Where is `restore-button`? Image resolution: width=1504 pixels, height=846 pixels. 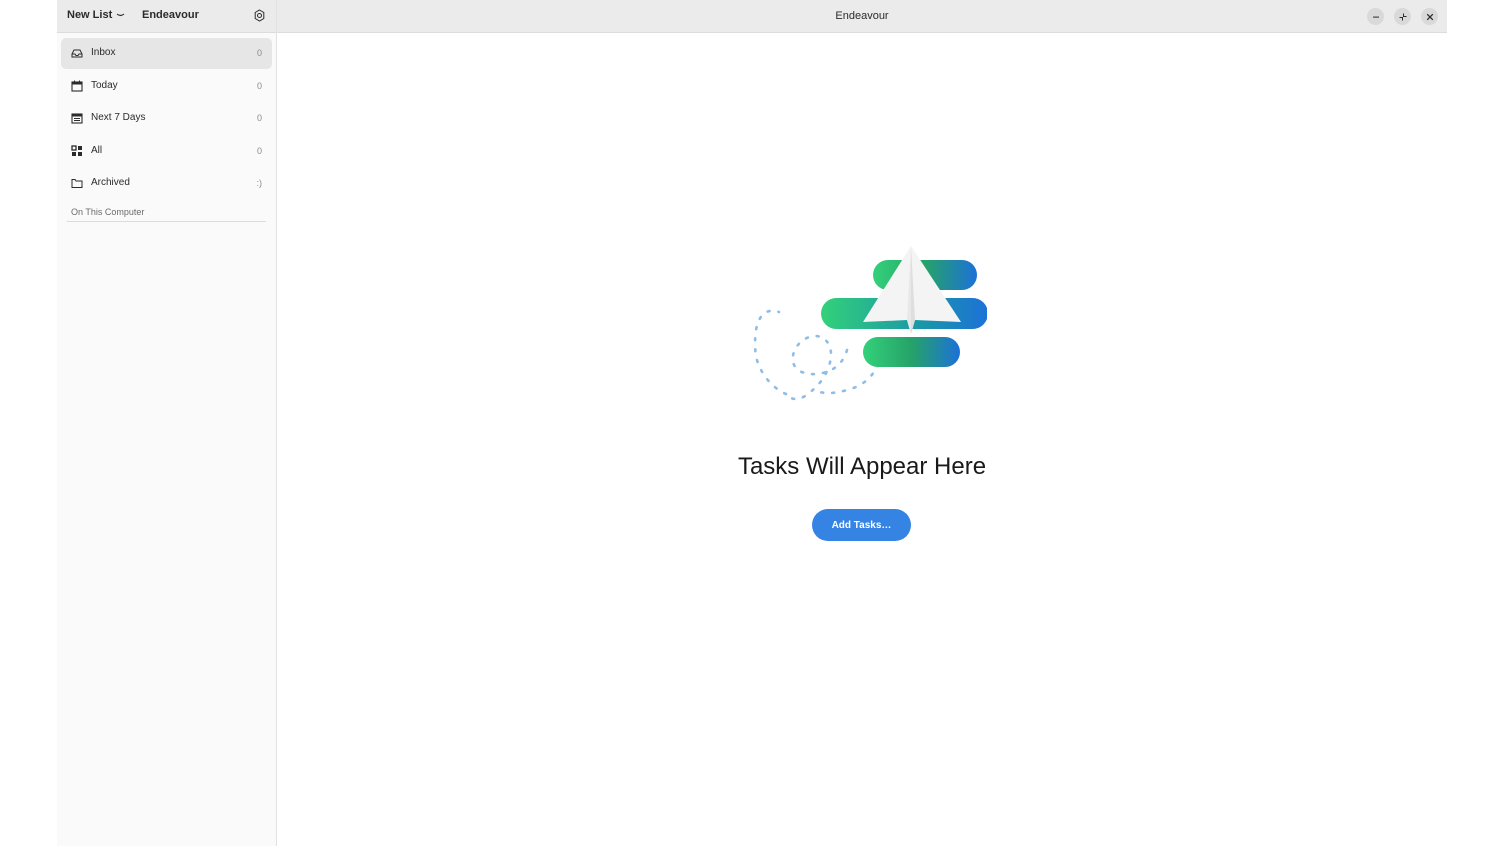
restore-button is located at coordinates (1402, 16).